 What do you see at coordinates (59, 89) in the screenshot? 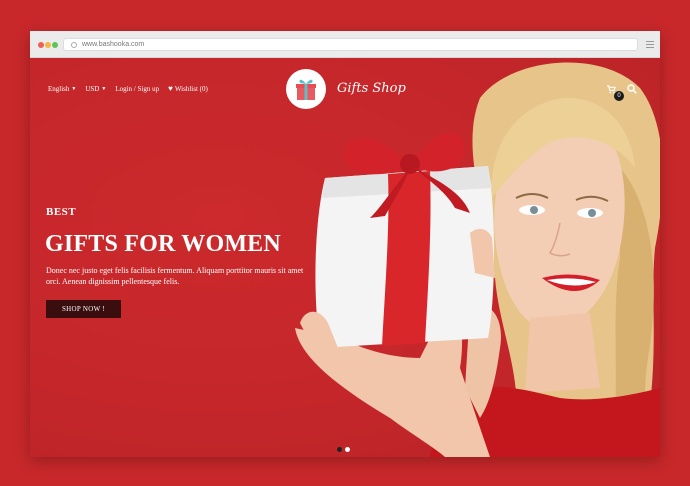
I see `language-label: English` at bounding box center [59, 89].